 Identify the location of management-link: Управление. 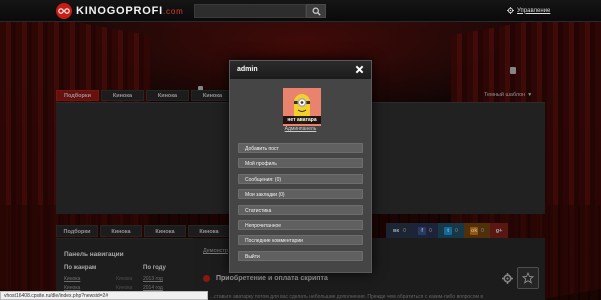
(528, 10).